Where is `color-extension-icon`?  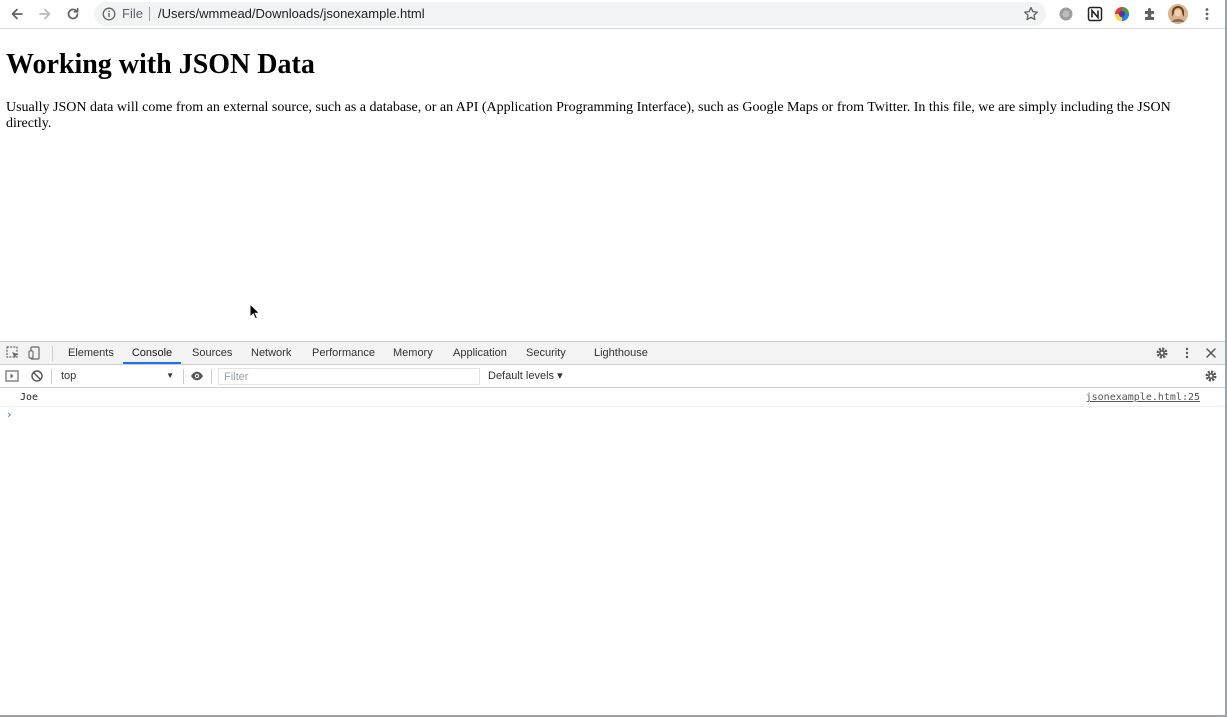
color-extension-icon is located at coordinates (1122, 14).